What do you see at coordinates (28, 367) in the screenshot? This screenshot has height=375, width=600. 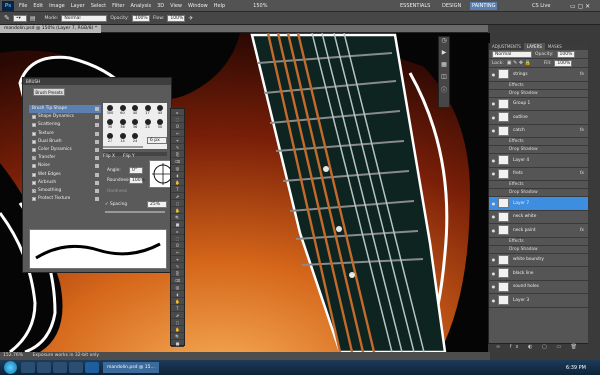 I see `taskbar-ie-icon` at bounding box center [28, 367].